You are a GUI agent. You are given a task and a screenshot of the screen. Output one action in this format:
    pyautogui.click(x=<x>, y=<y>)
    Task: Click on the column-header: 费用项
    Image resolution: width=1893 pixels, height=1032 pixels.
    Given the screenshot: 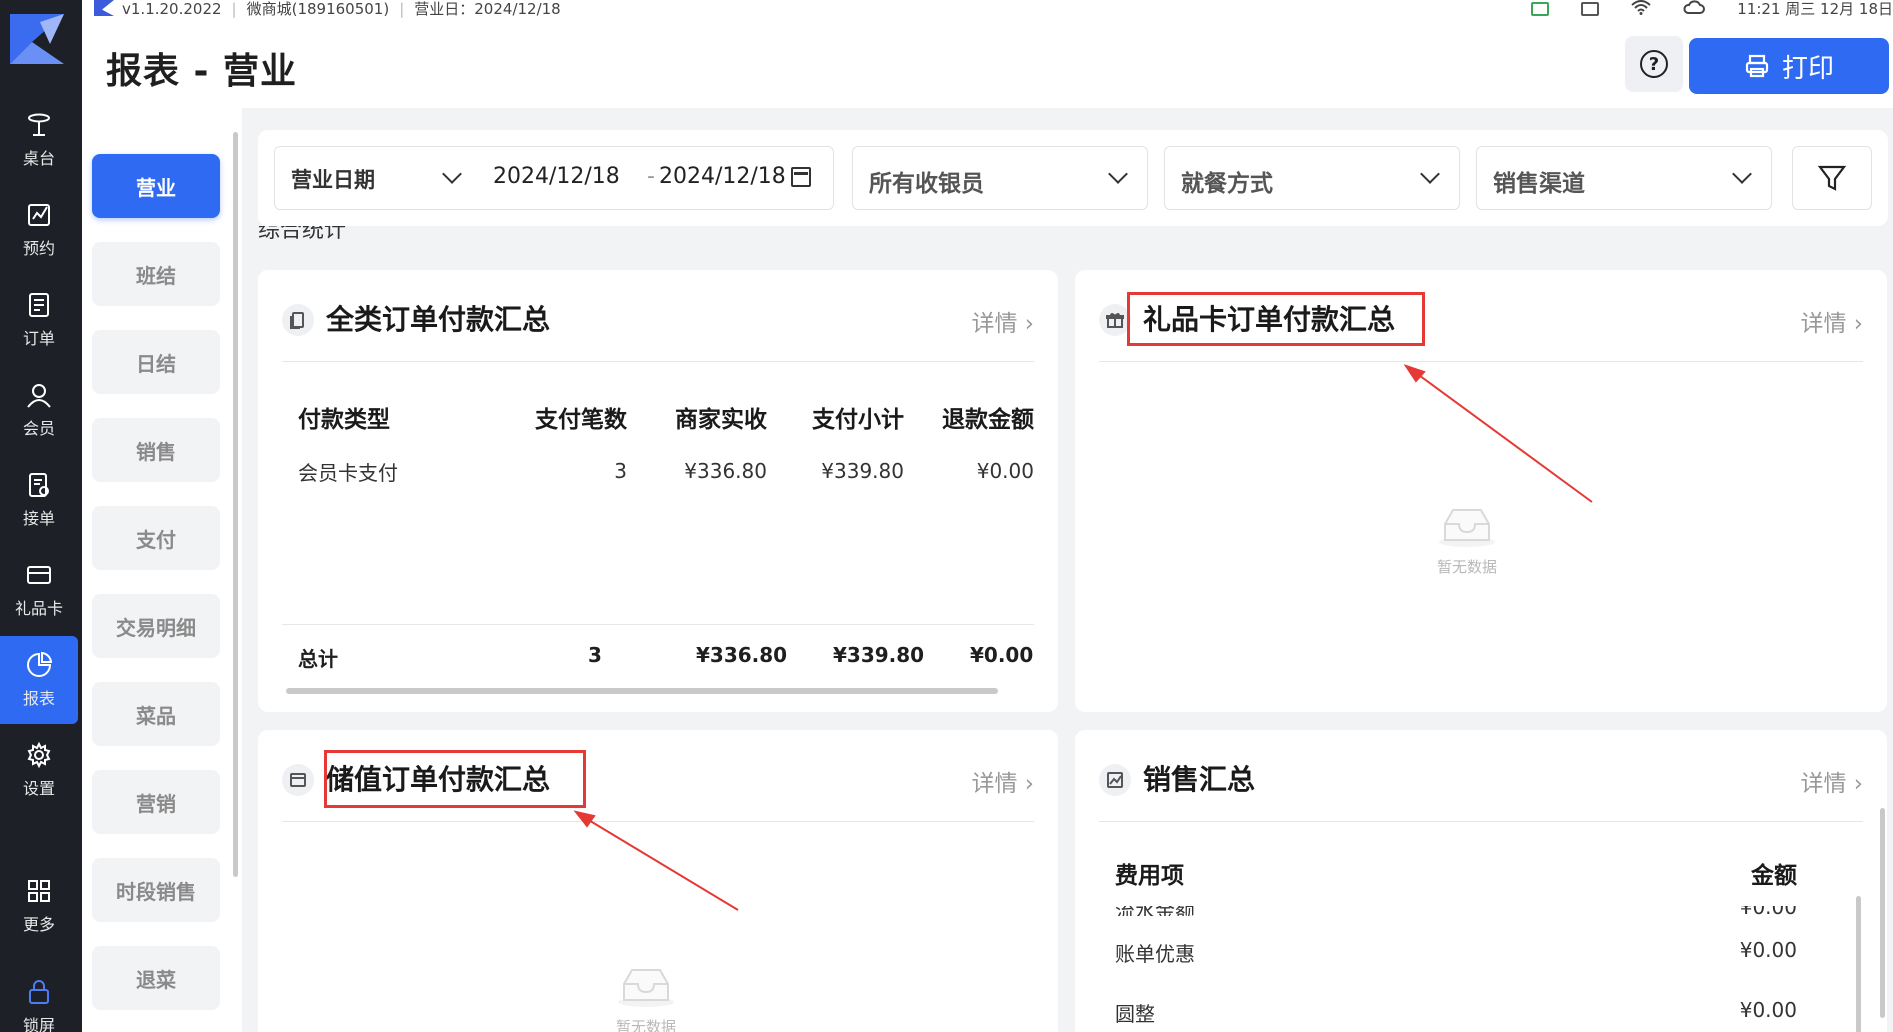 What is the action you would take?
    pyautogui.click(x=1149, y=876)
    